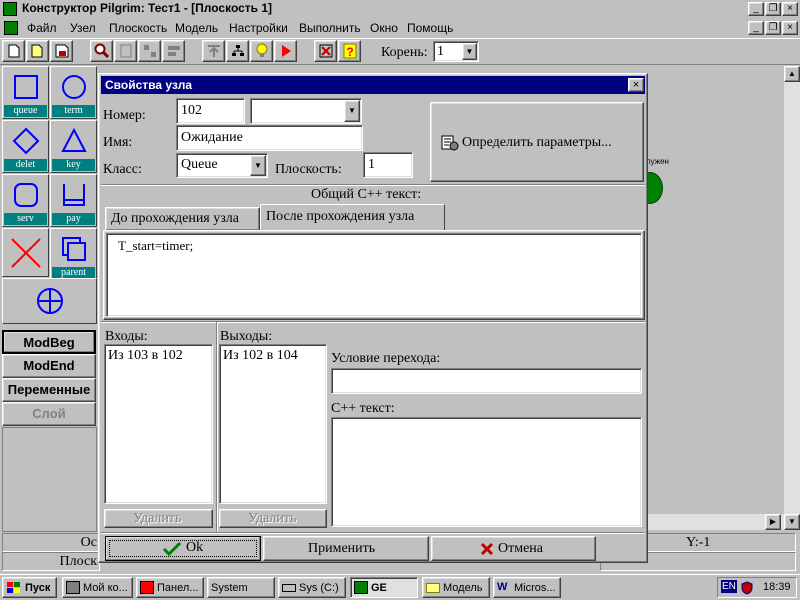 Image resolution: width=800 pixels, height=600 pixels. Describe the element at coordinates (330, 28) in the screenshot. I see `menu-run: Выполнить` at that location.